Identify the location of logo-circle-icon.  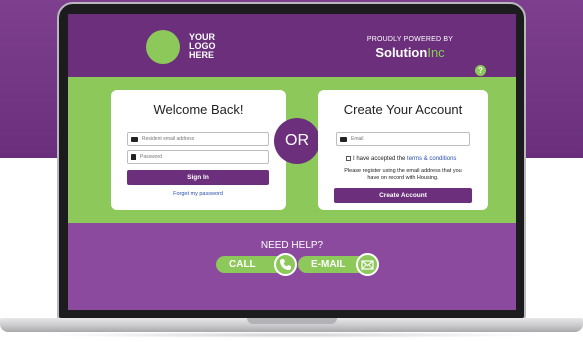
(163, 47).